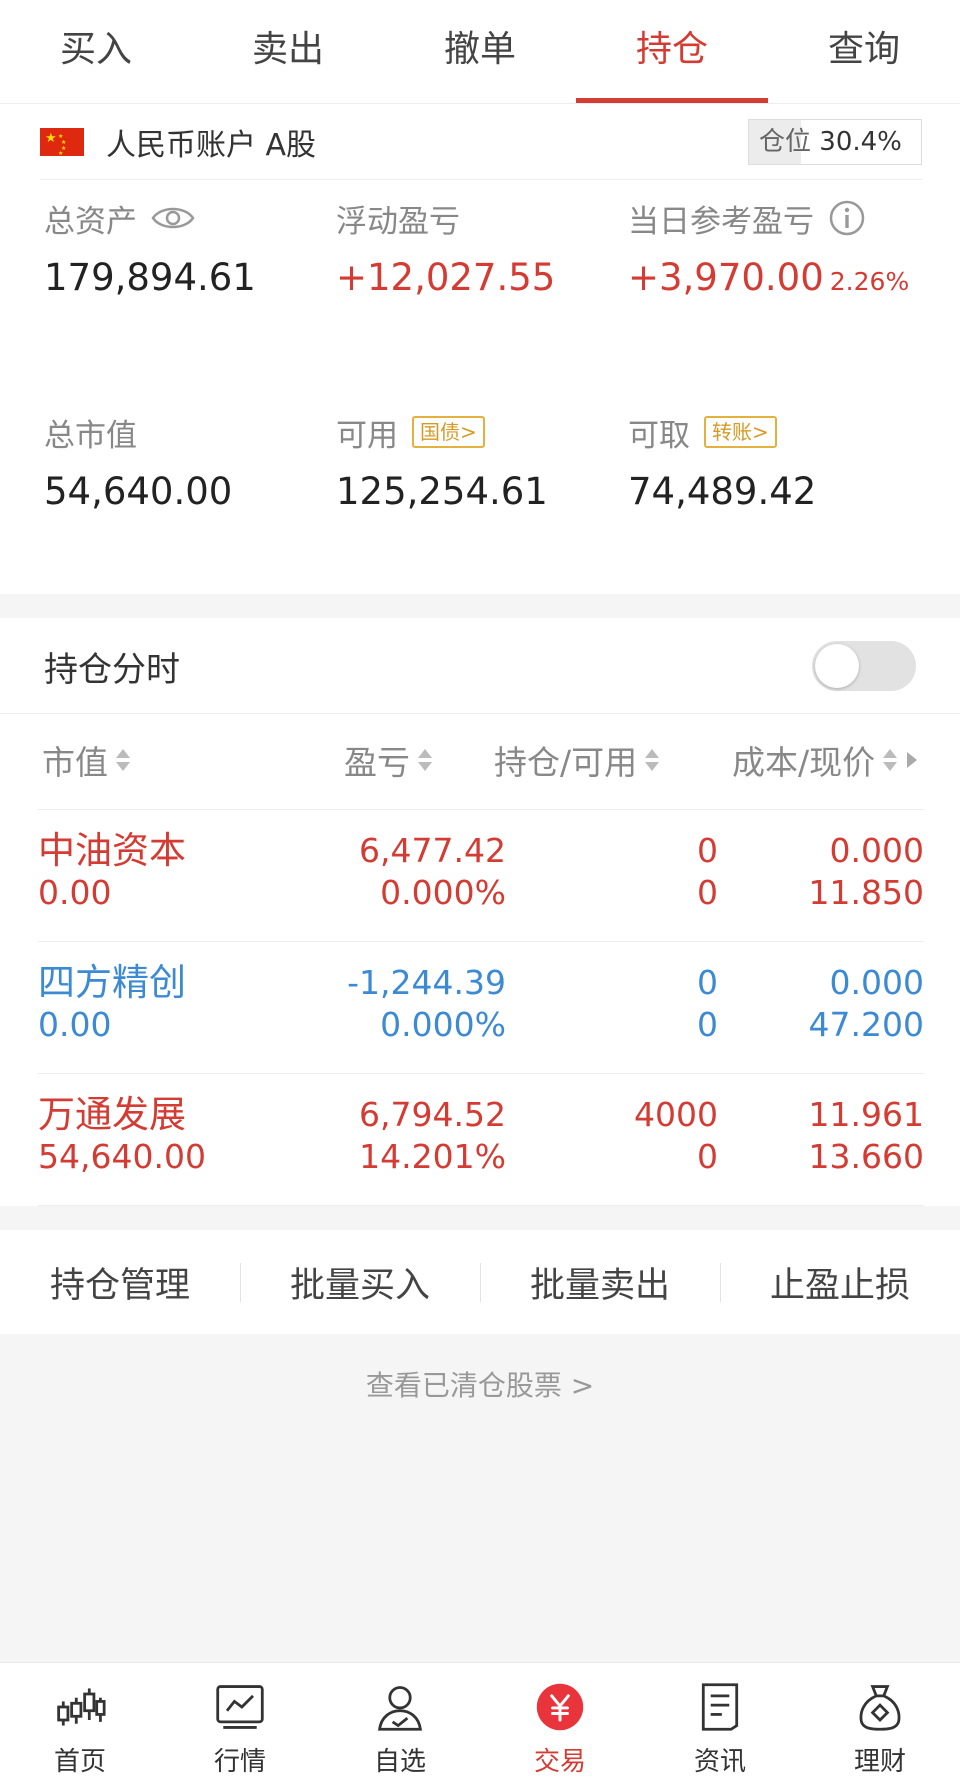 This screenshot has height=1778, width=960. I want to click on header-cost-price: 成本/现价, so click(825, 760).